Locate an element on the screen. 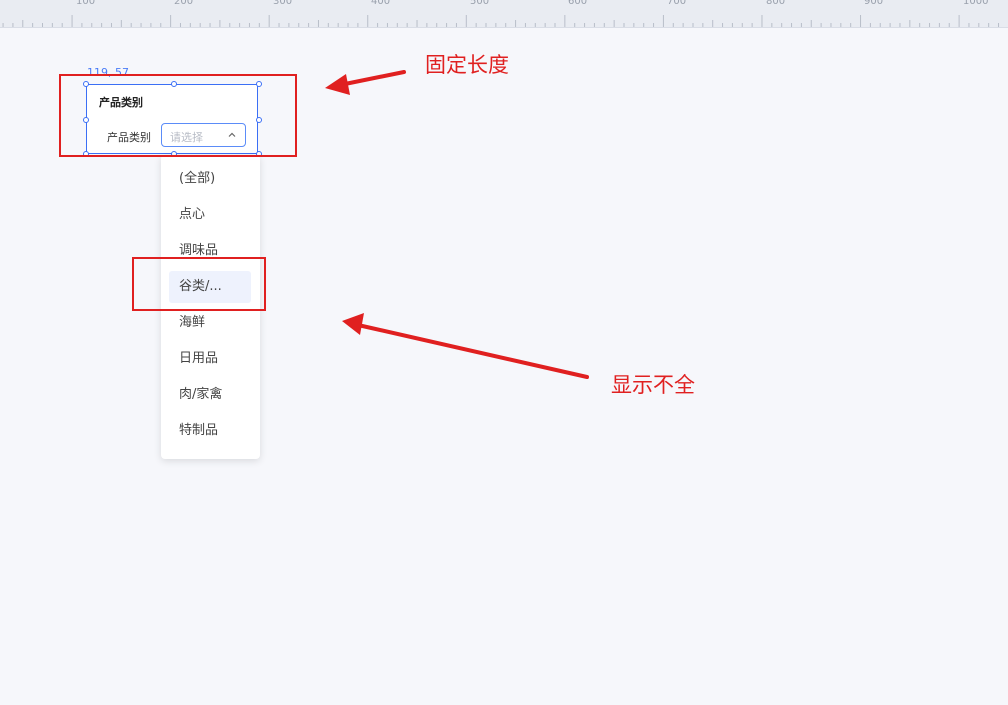 This screenshot has width=1008, height=705. annotation-arrows is located at coordinates (457, 224).